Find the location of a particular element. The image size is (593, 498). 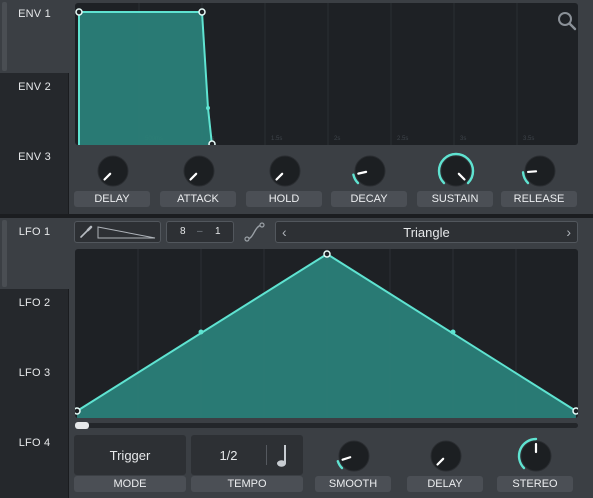

knob-decay: DECAY is located at coordinates (369, 180).